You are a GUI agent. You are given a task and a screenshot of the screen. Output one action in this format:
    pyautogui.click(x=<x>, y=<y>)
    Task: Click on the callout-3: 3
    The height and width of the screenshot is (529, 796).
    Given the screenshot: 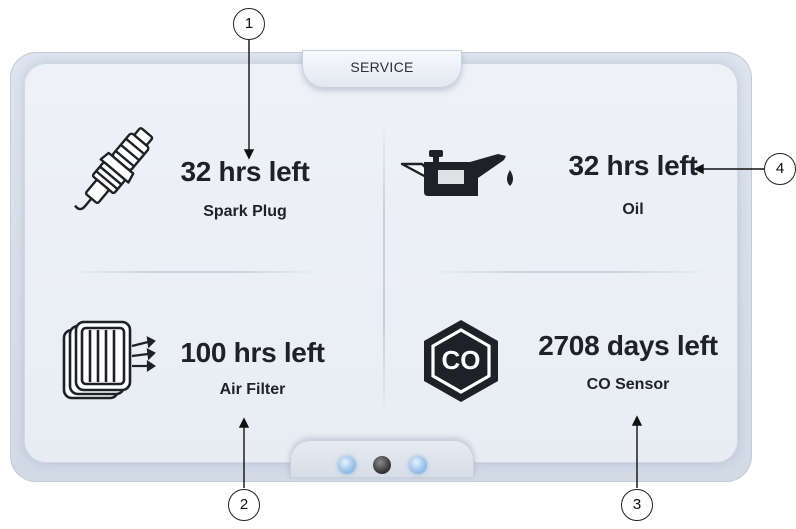 What is the action you would take?
    pyautogui.click(x=637, y=505)
    